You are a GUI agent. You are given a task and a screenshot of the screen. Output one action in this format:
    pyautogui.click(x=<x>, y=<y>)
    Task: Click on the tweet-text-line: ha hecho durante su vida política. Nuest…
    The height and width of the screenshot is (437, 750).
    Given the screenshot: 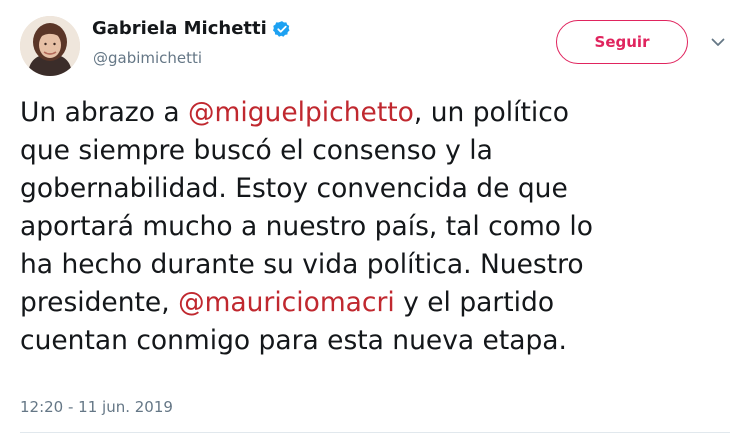 What is the action you would take?
    pyautogui.click(x=380, y=265)
    